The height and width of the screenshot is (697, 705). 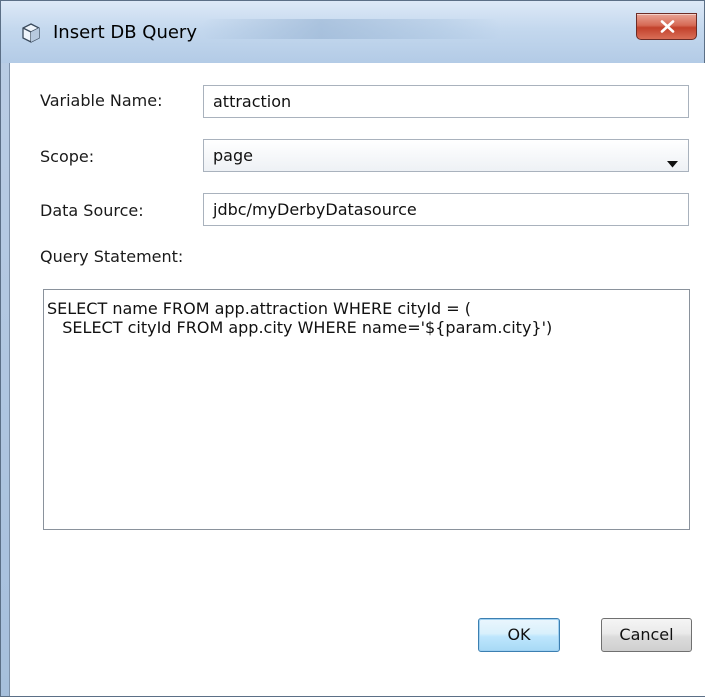 What do you see at coordinates (31, 33) in the screenshot?
I see `cube-icon` at bounding box center [31, 33].